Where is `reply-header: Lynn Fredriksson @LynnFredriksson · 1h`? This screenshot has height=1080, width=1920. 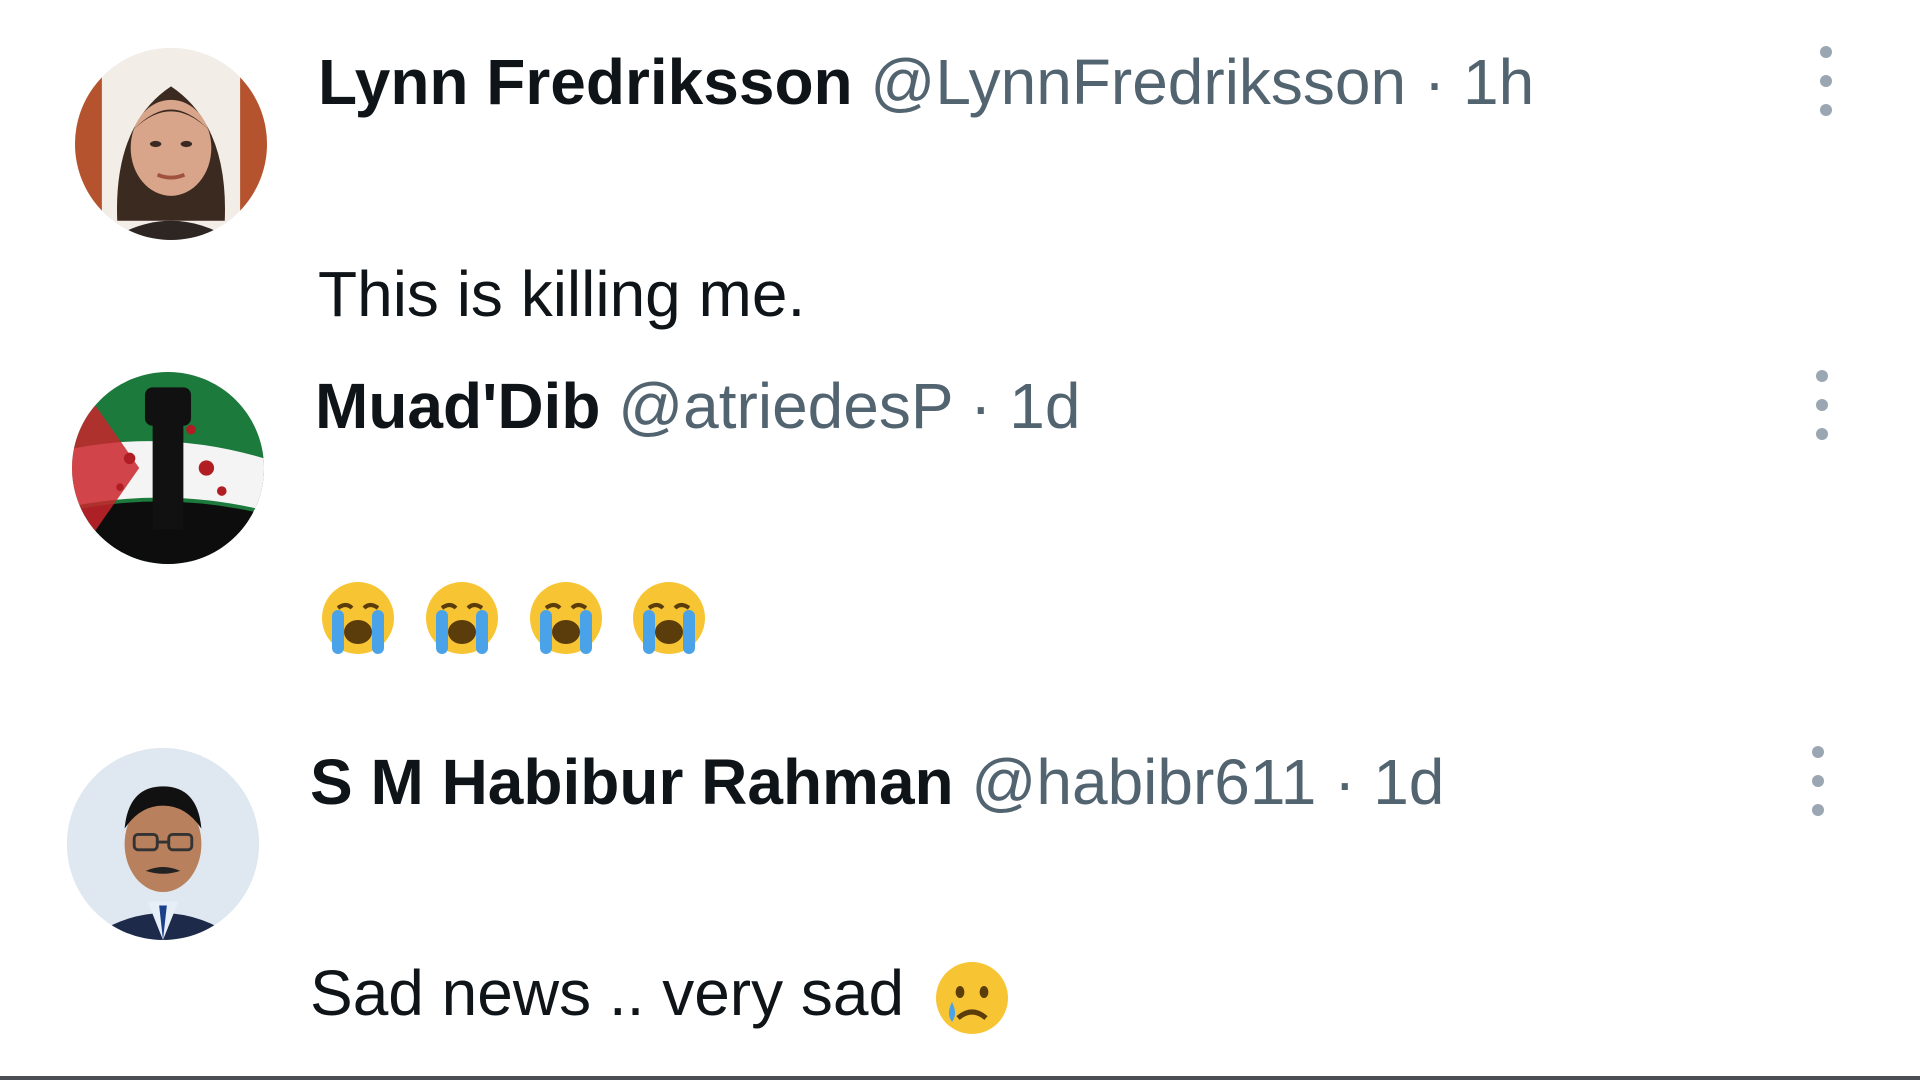 reply-header: Lynn Fredriksson @LynnFredriksson · 1h is located at coordinates (926, 82).